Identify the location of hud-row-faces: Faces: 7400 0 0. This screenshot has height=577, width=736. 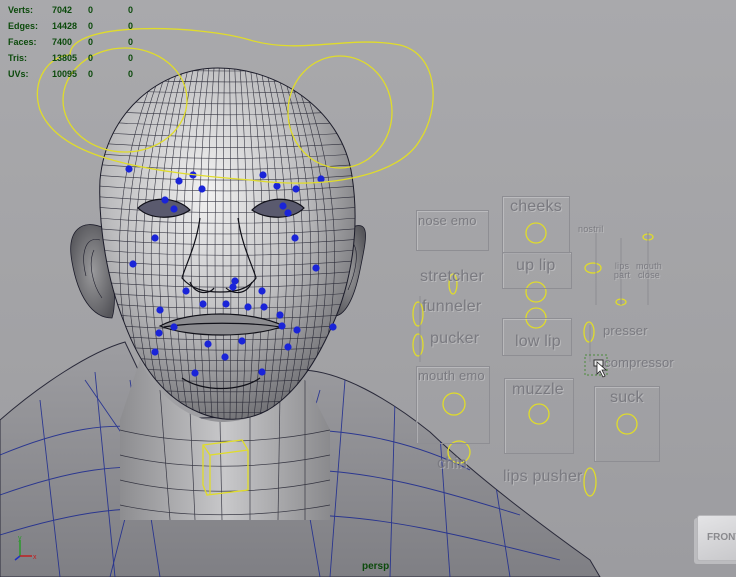
(71, 42).